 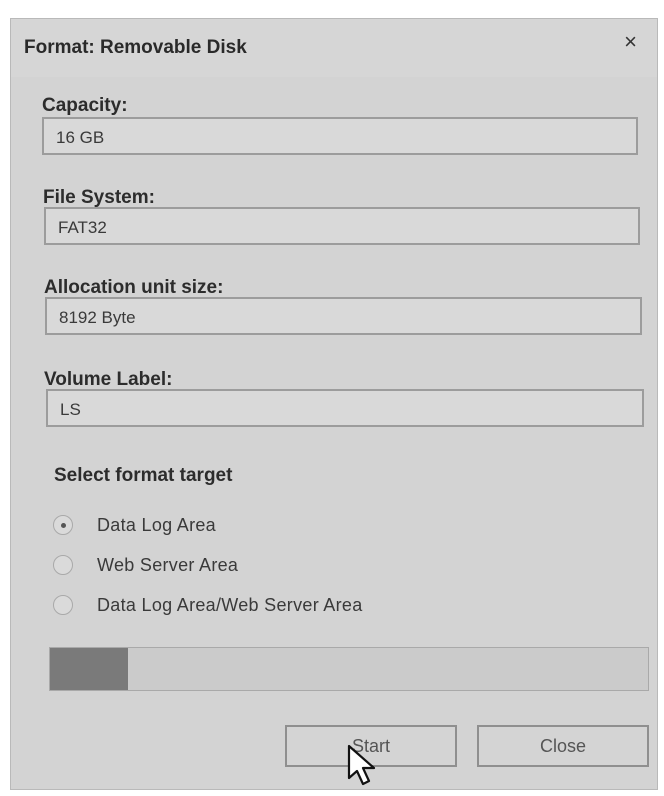 What do you see at coordinates (156, 524) in the screenshot?
I see `radio-label: Data Log Area` at bounding box center [156, 524].